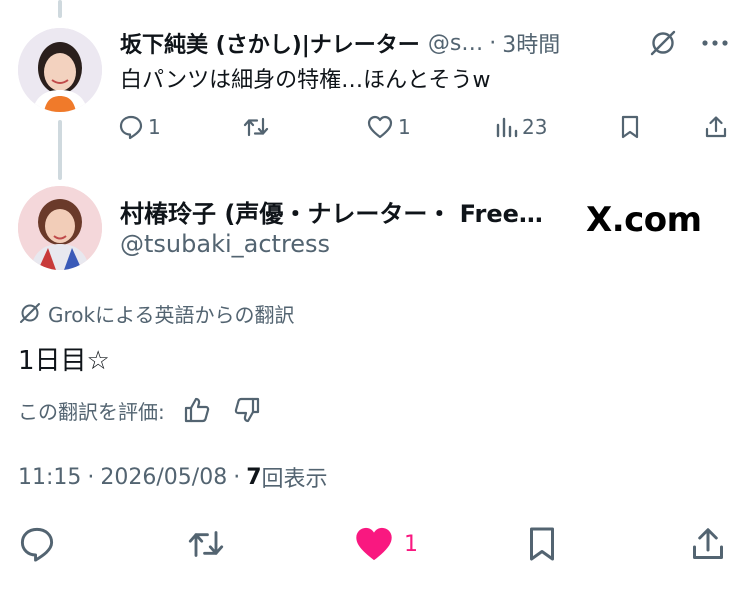 This screenshot has height=611, width=749. What do you see at coordinates (507, 127) in the screenshot?
I see `views-bars-icon` at bounding box center [507, 127].